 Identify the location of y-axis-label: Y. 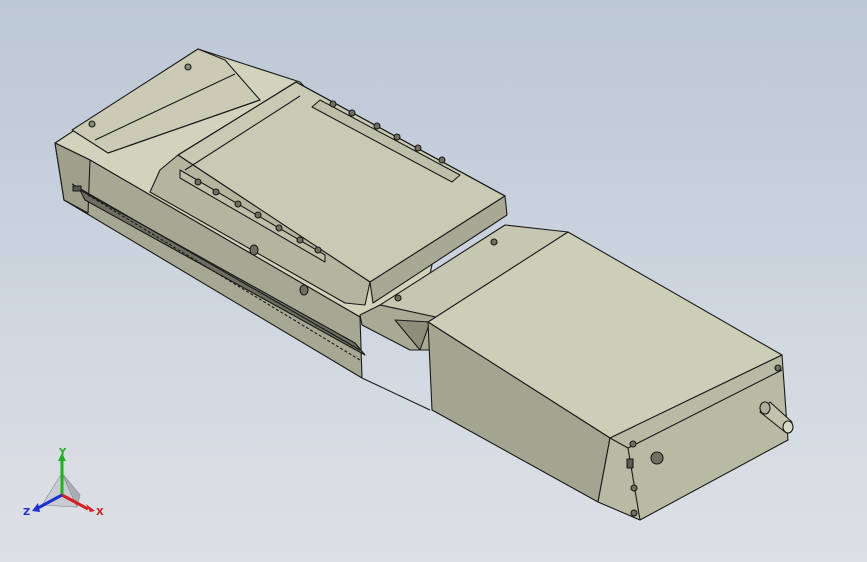
(62, 452).